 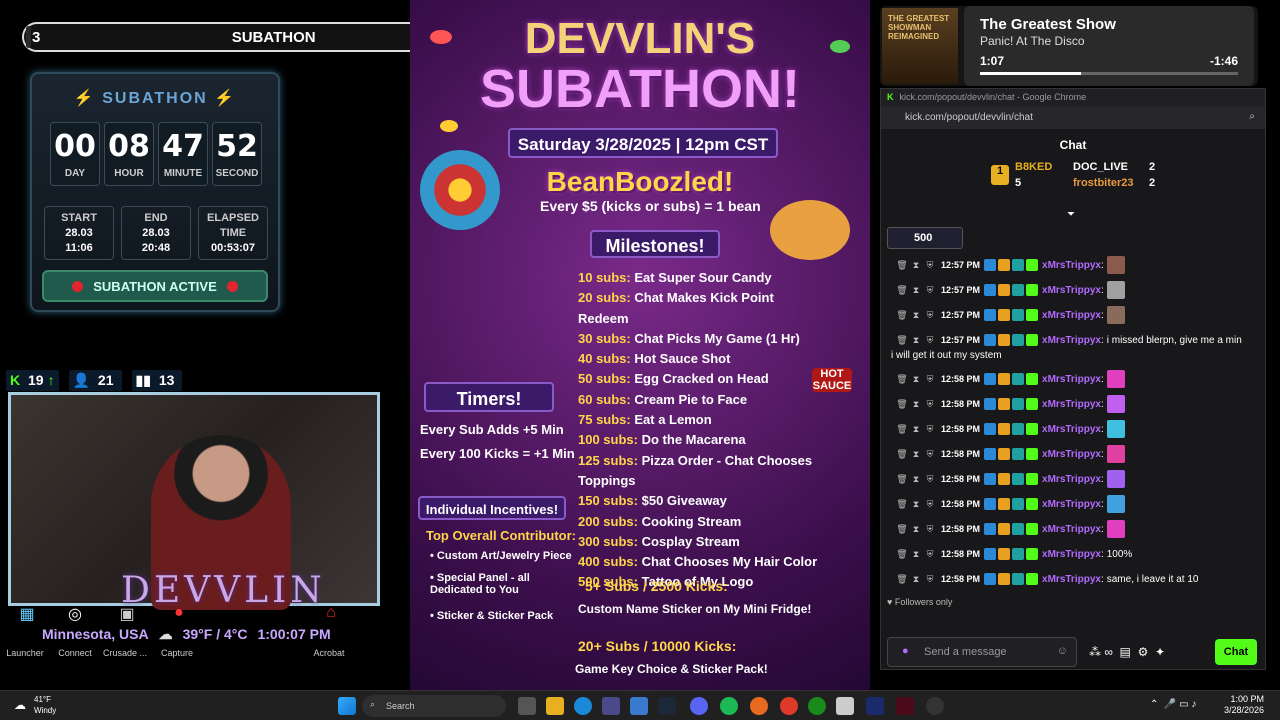 I want to click on weather-widget: 41°F Windy, so click(x=45, y=705).